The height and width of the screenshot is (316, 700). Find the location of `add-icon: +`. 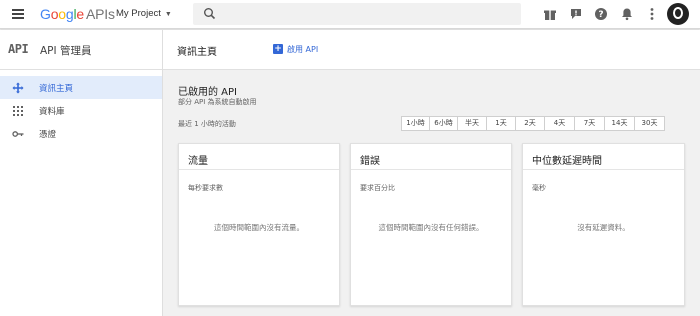

add-icon: + is located at coordinates (278, 49).